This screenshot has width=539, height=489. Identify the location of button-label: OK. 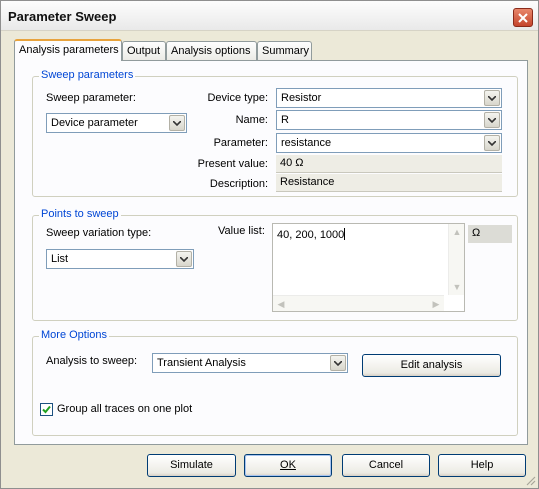
(288, 465).